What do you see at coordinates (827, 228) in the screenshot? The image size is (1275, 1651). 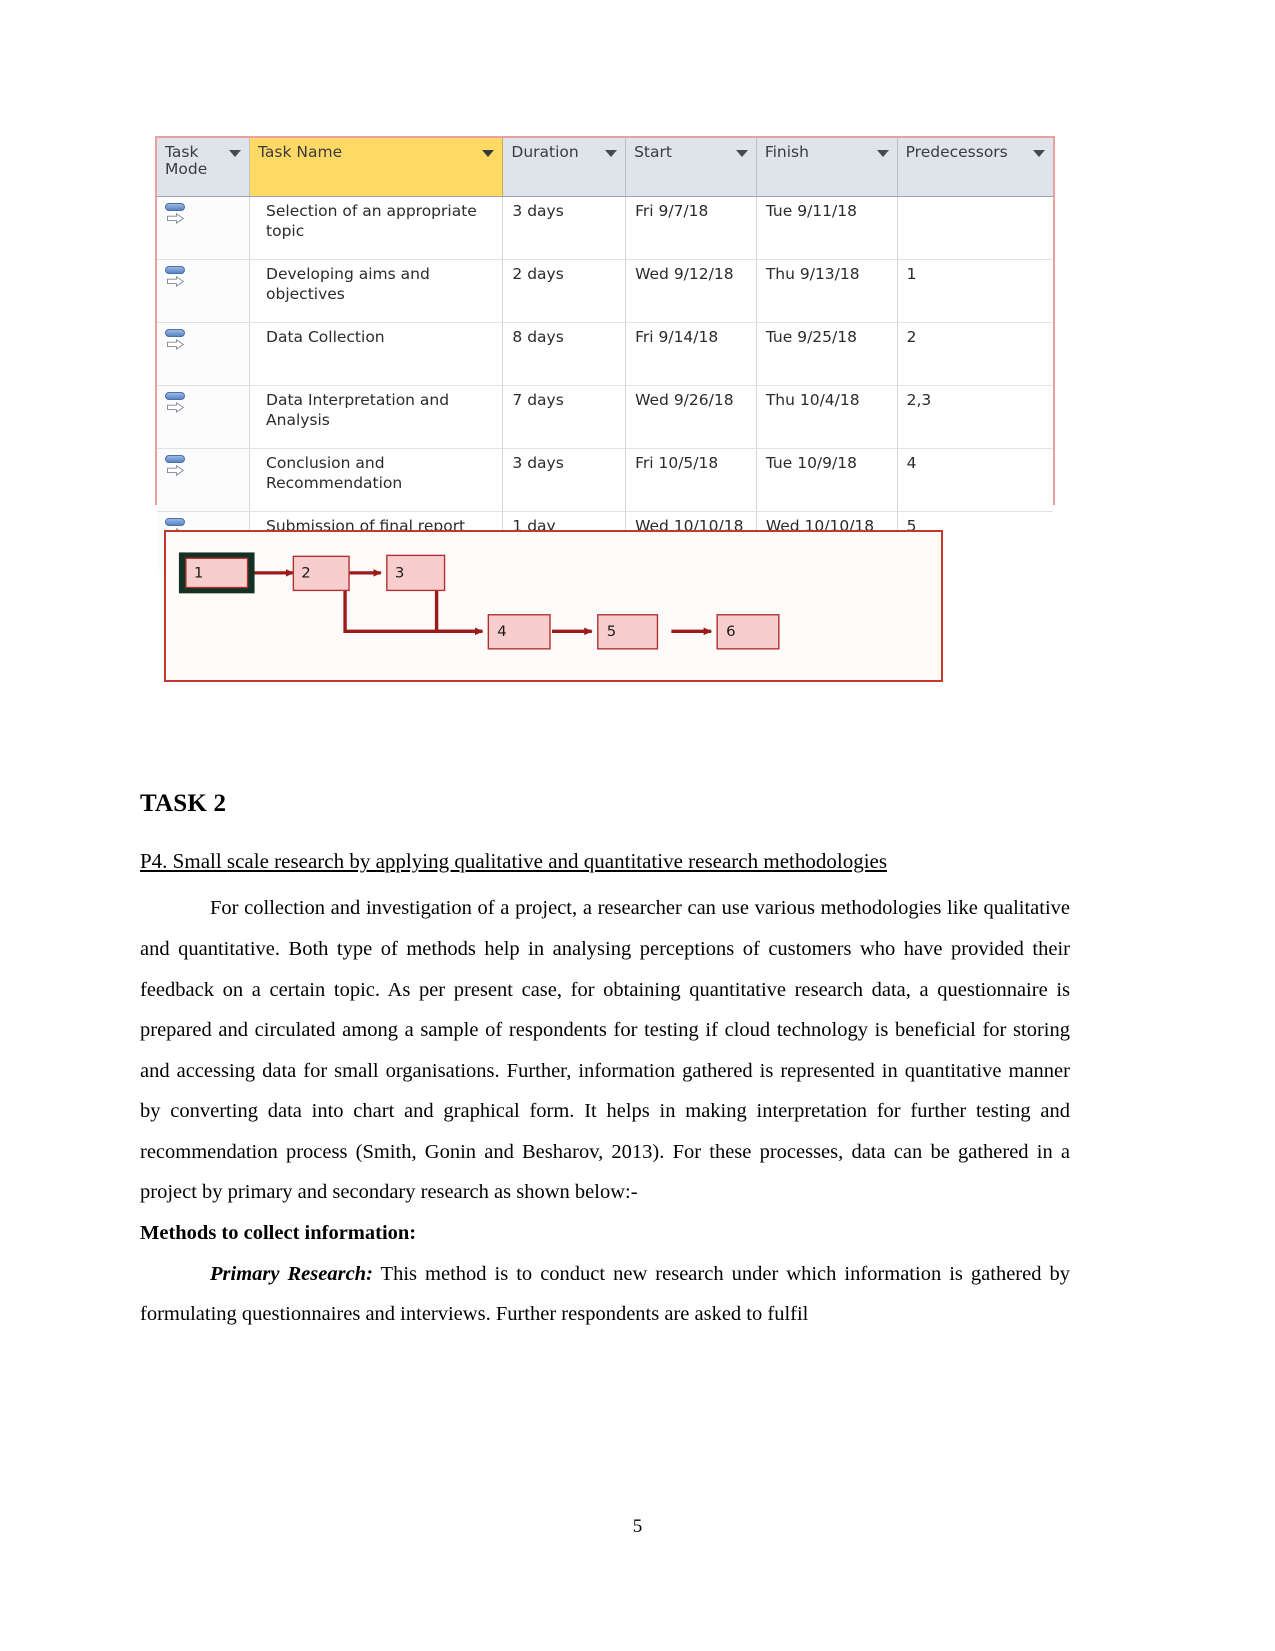 I see `cell-finish: Tue 9/11/18` at bounding box center [827, 228].